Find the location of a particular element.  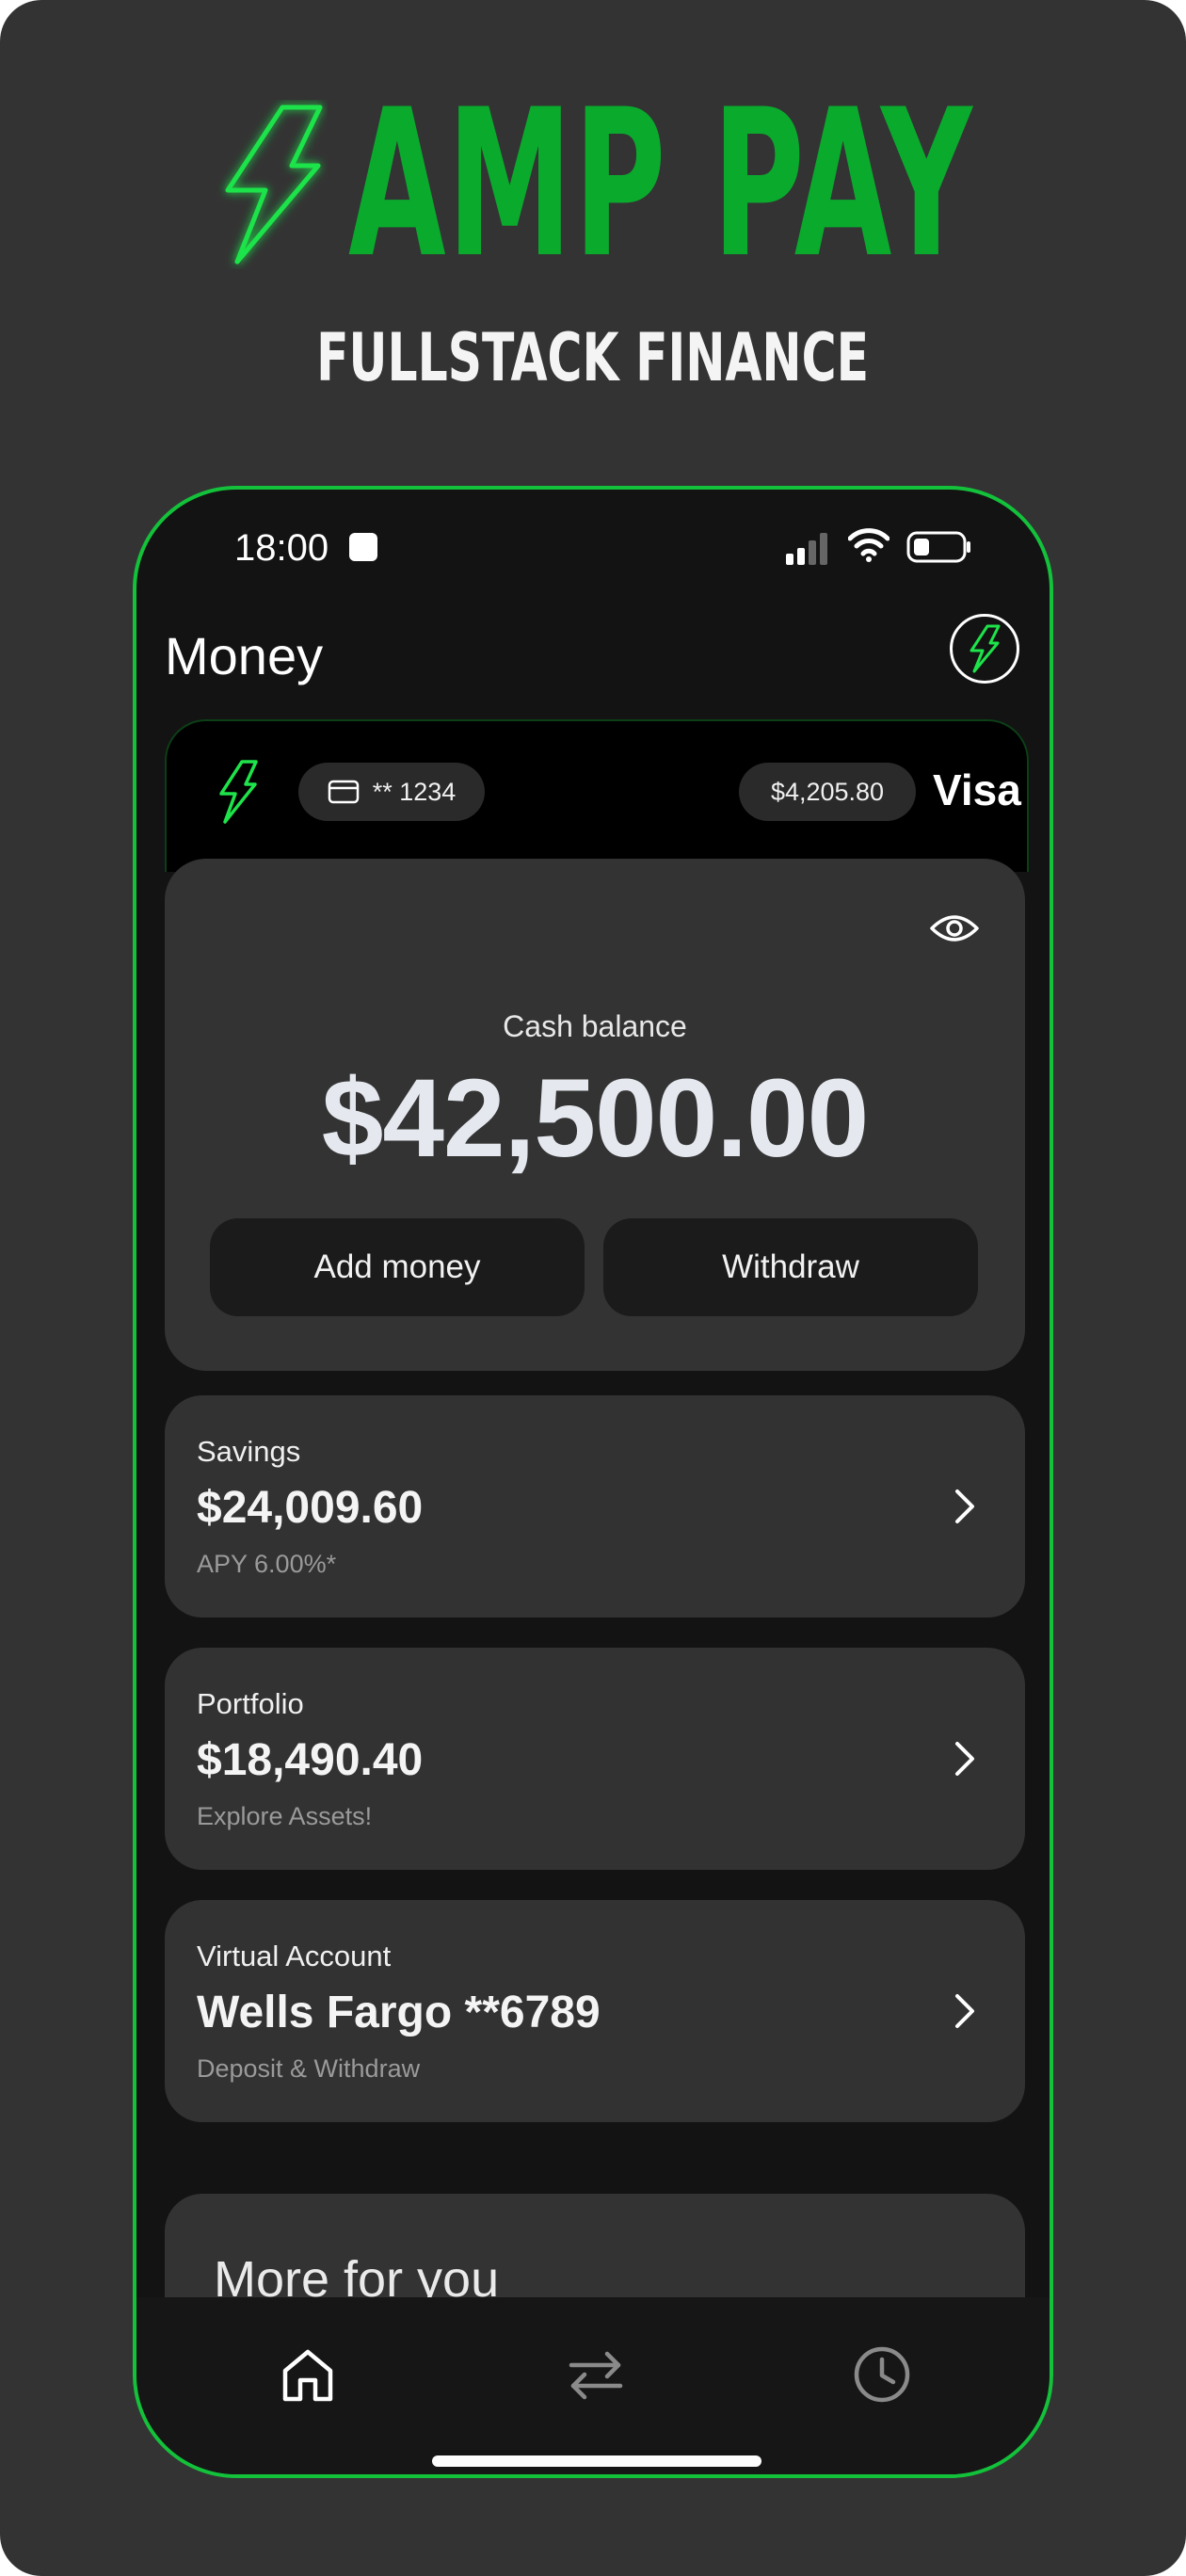

card-balance: $4,205.80 is located at coordinates (827, 791).